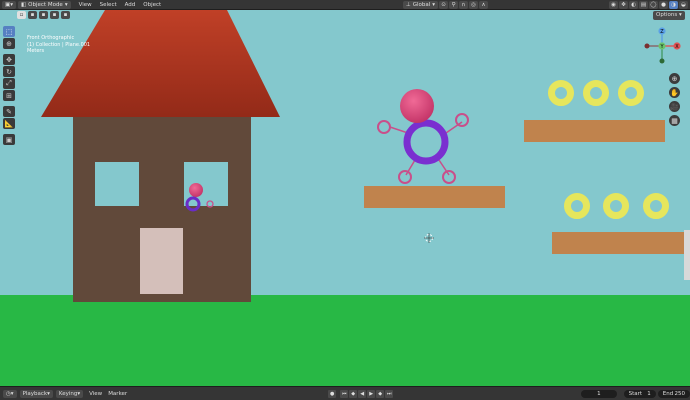  I want to click on camera-icon: 🎥, so click(674, 106).